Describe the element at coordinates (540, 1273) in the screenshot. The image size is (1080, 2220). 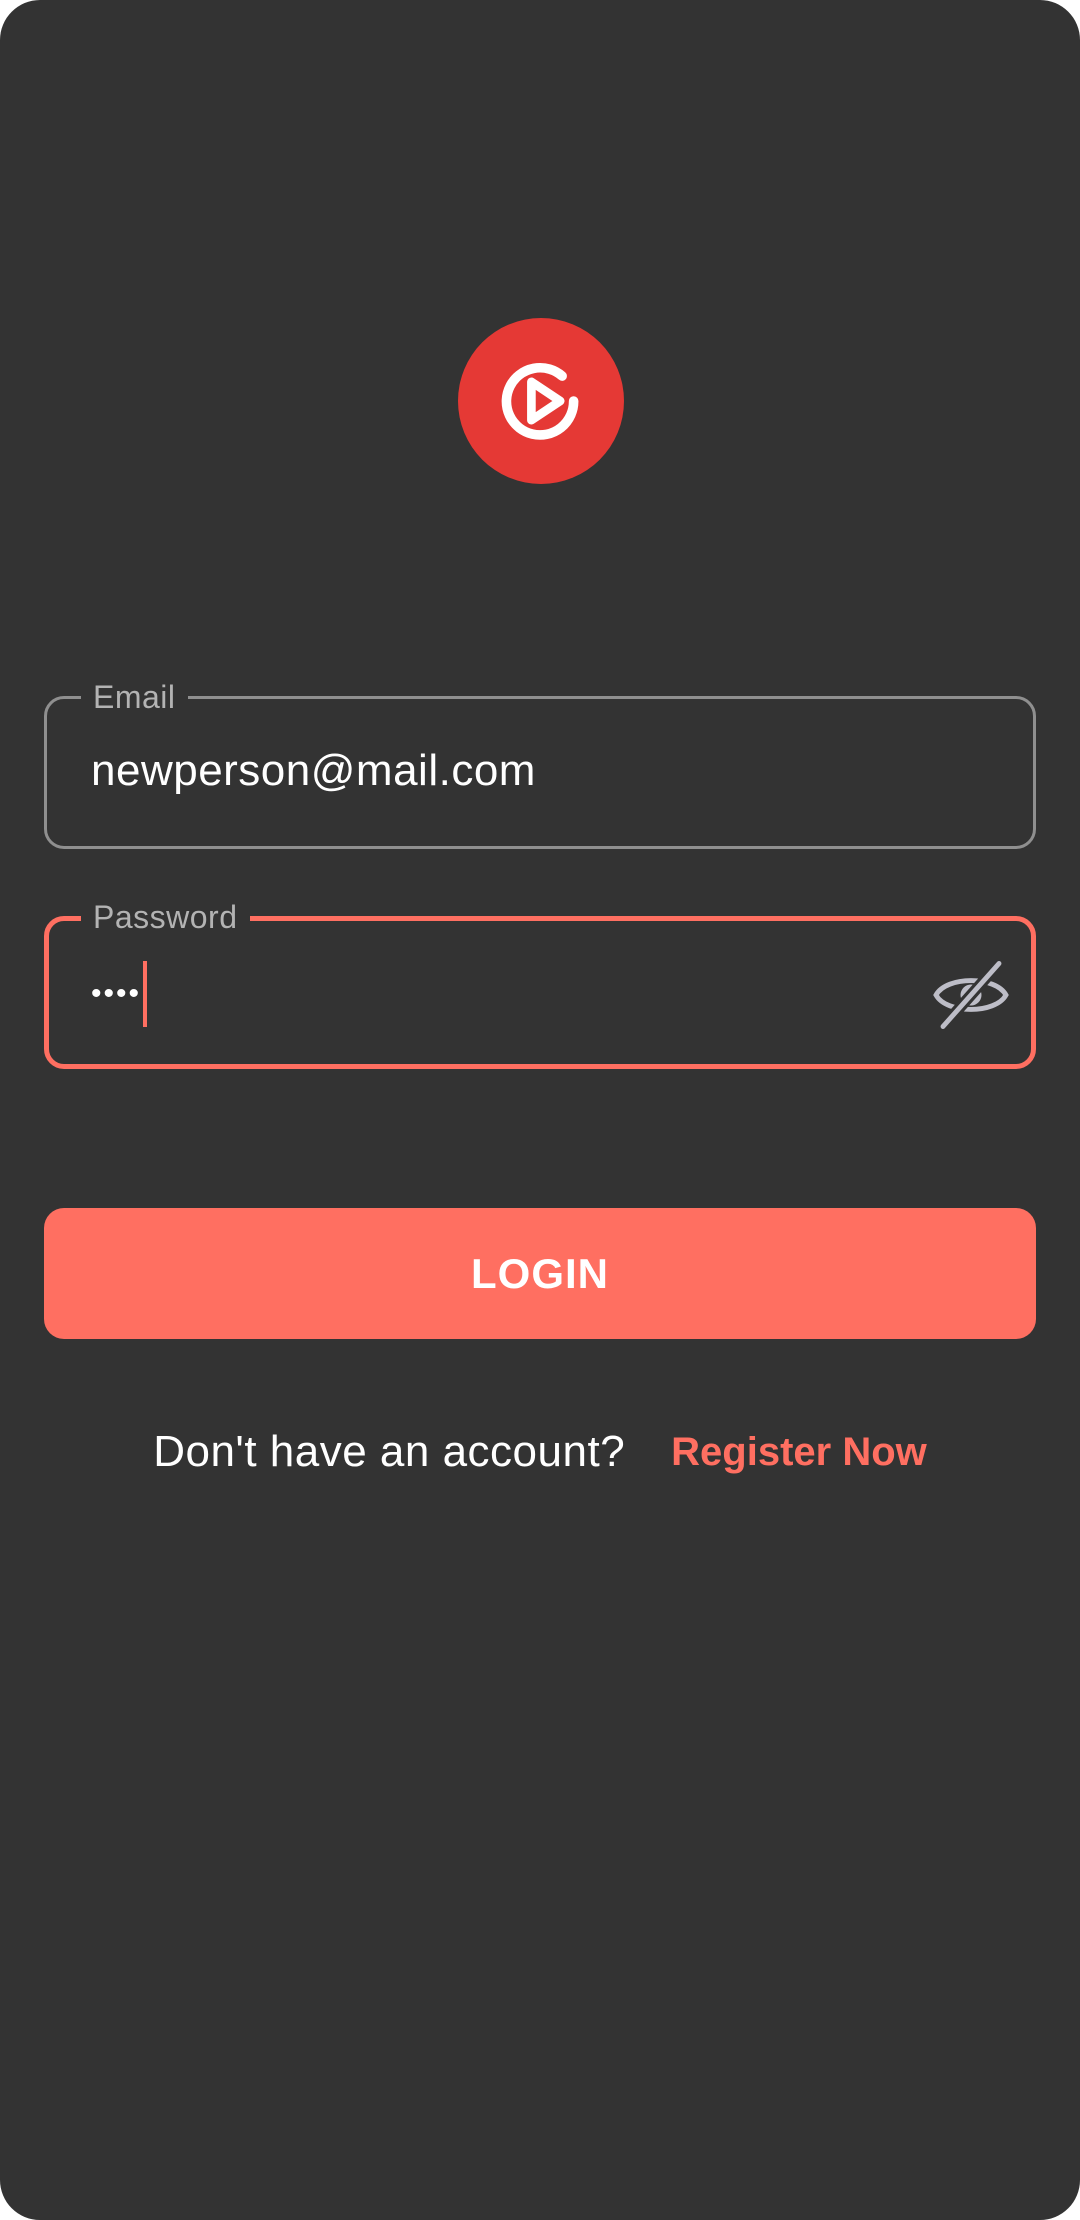
I see `login-button: LOGIN` at that location.